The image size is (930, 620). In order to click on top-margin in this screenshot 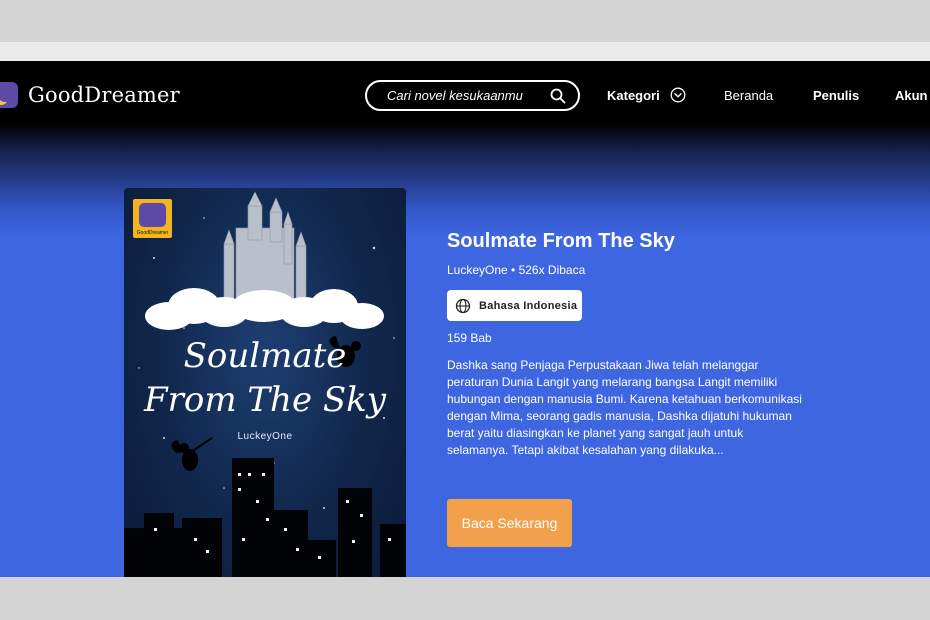, I will do `click(465, 21)`.